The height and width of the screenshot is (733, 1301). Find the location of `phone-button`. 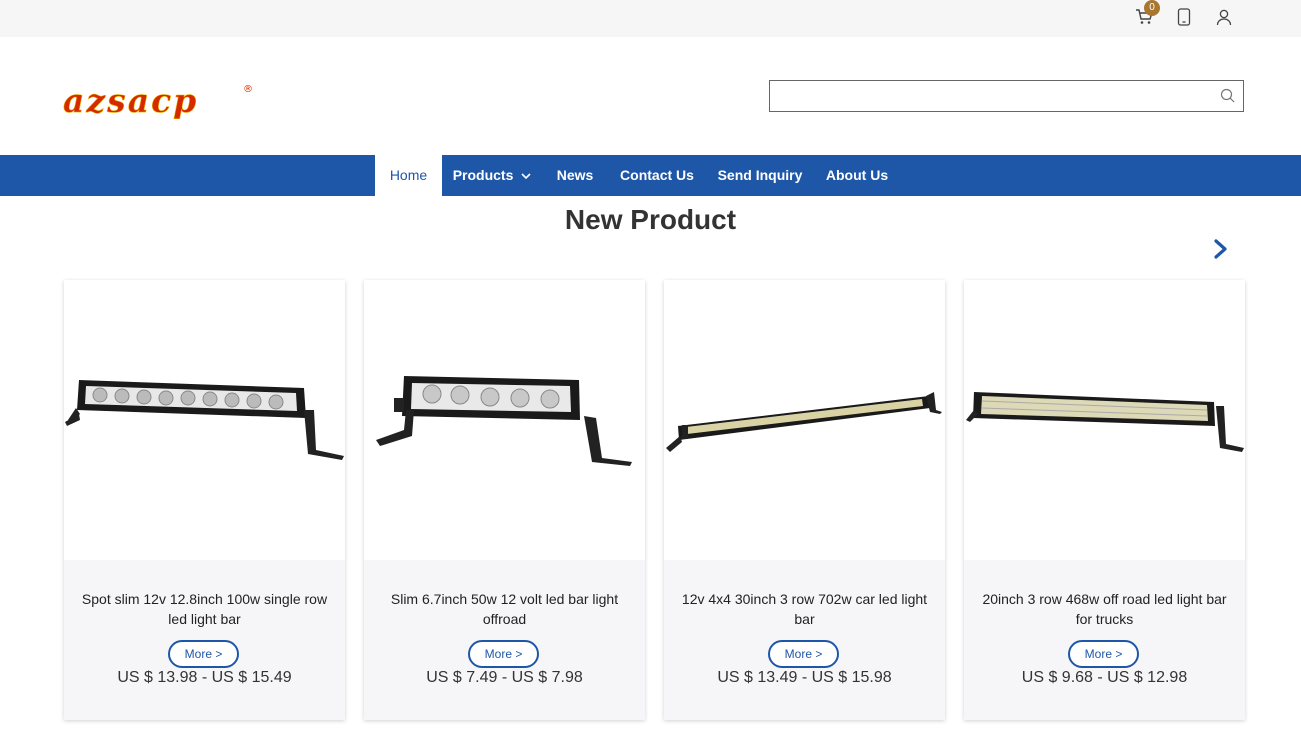

phone-button is located at coordinates (1184, 17).